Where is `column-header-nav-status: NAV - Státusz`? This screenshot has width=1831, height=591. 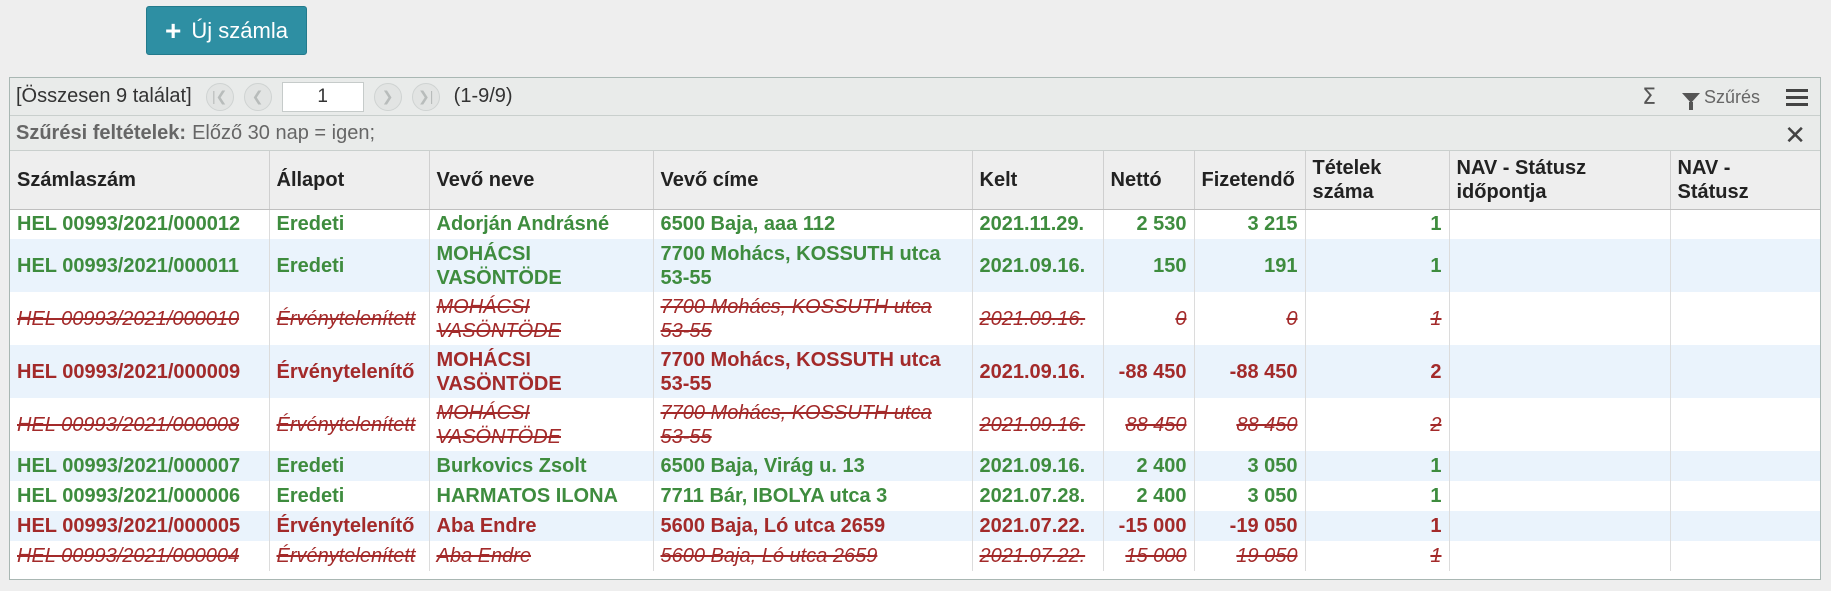 column-header-nav-status: NAV - Státusz is located at coordinates (1745, 180).